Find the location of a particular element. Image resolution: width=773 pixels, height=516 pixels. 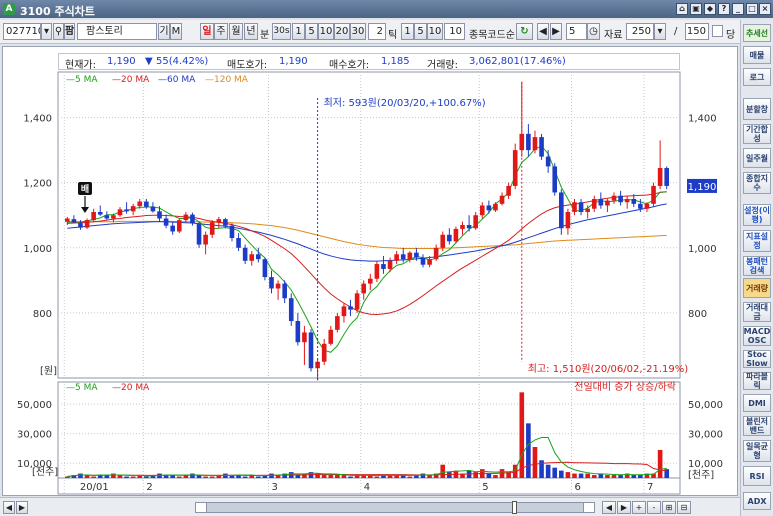

panel-button-15: DMI is located at coordinates (757, 403).